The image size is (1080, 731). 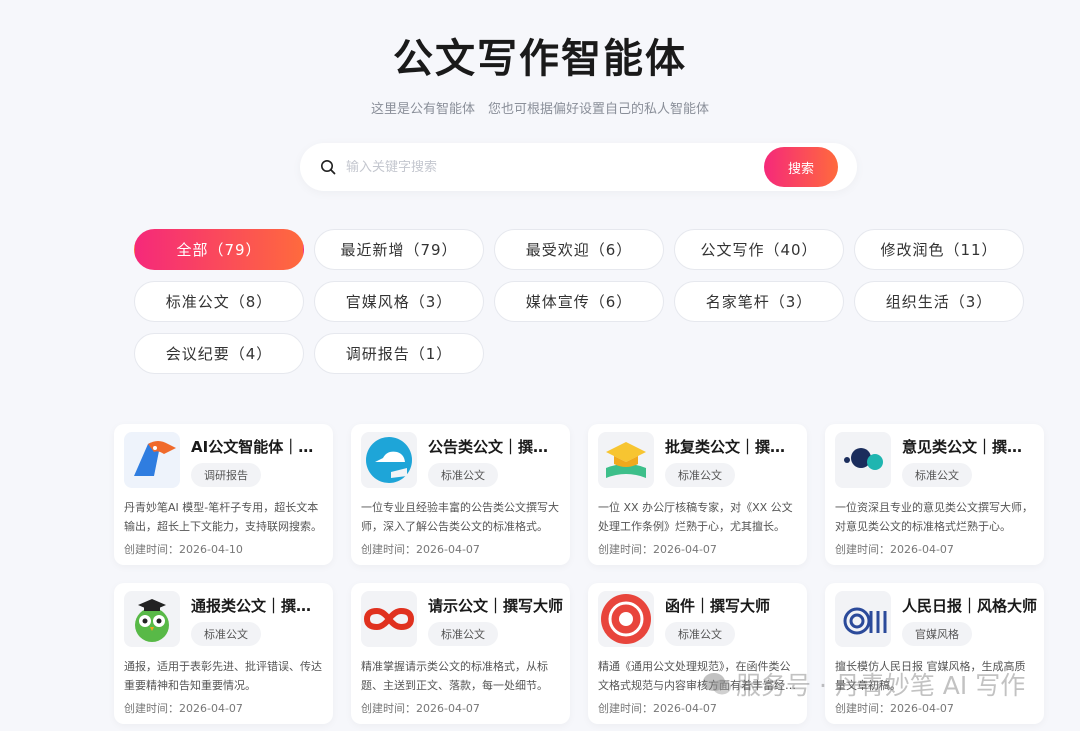 I want to click on page-title: 公文写作智能体, so click(x=540, y=59).